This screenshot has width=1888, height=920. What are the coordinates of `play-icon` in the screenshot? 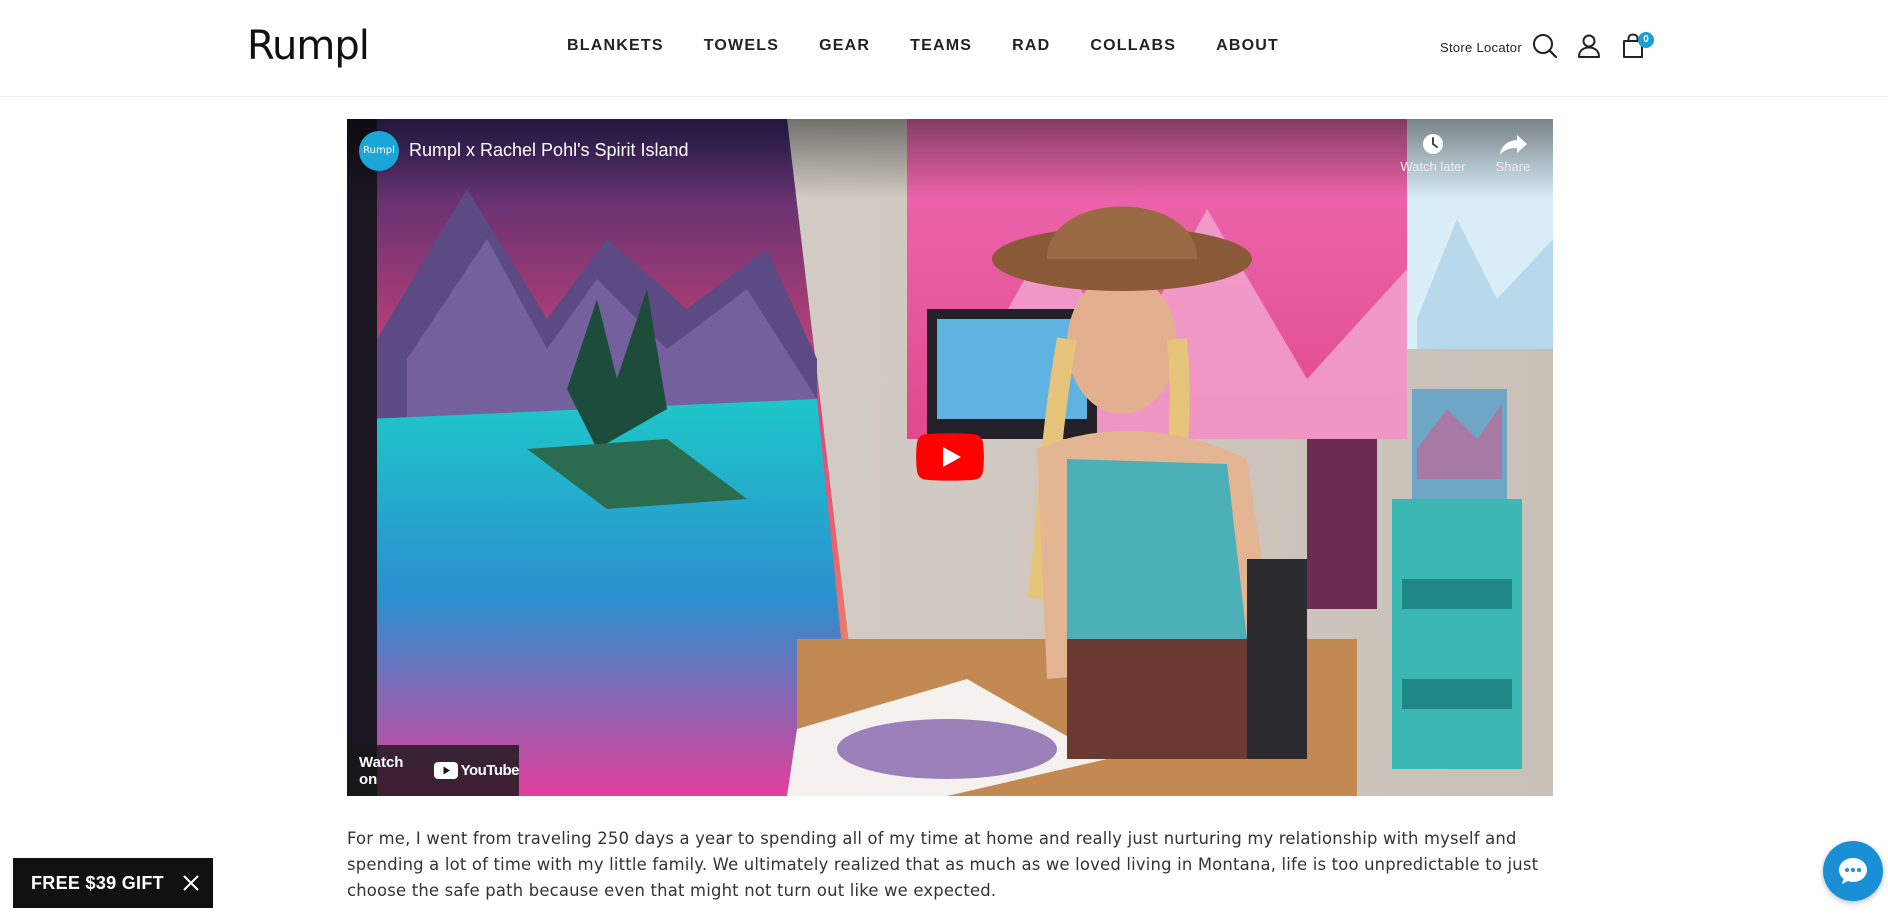 It's located at (950, 457).